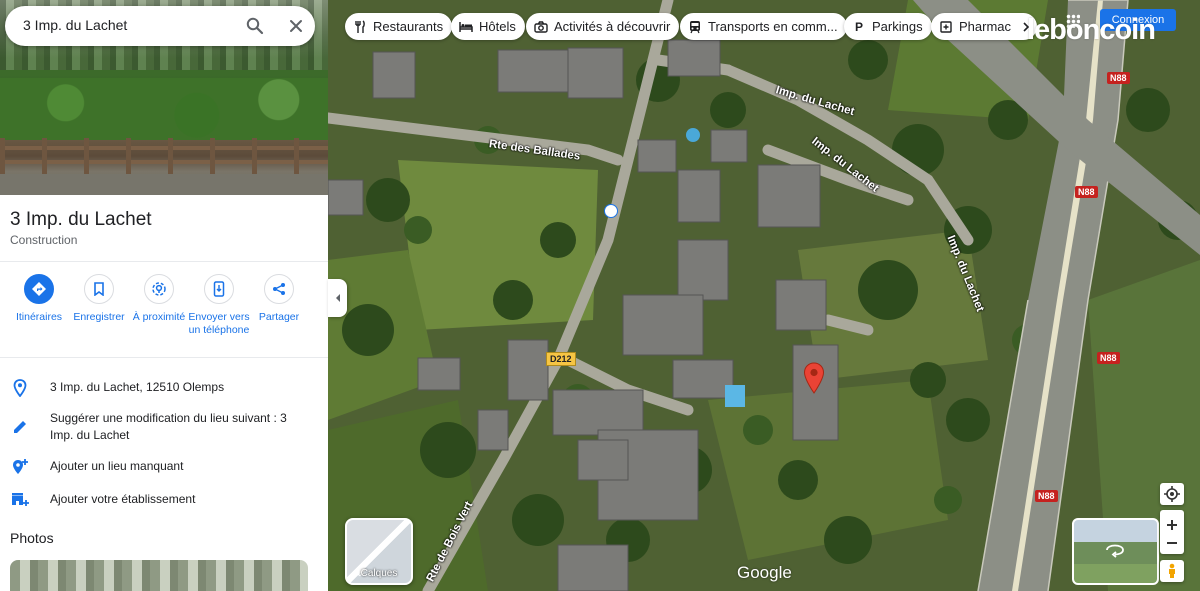 This screenshot has width=1200, height=591. What do you see at coordinates (20, 427) in the screenshot?
I see `edit-pencil-icon` at bounding box center [20, 427].